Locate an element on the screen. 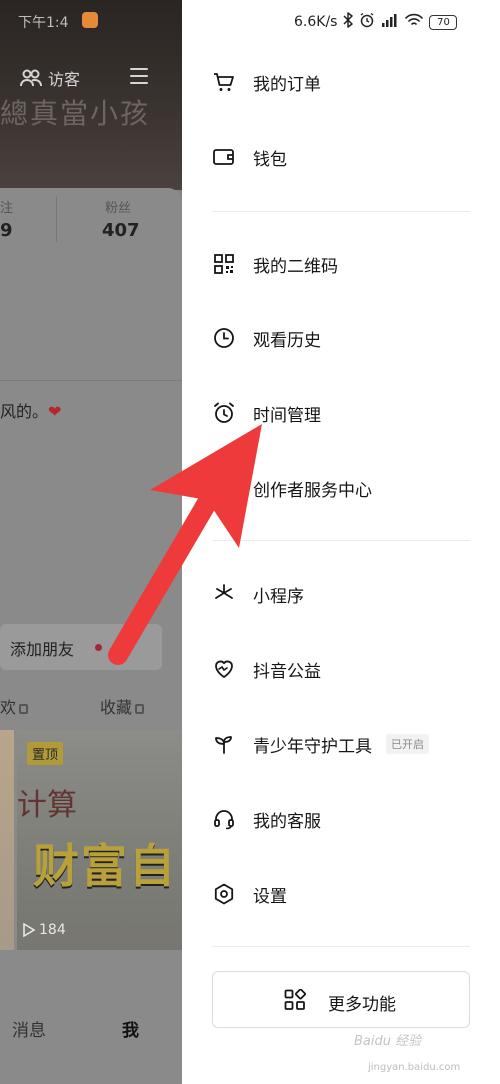  menu-label: 观看历史 is located at coordinates (287, 340).